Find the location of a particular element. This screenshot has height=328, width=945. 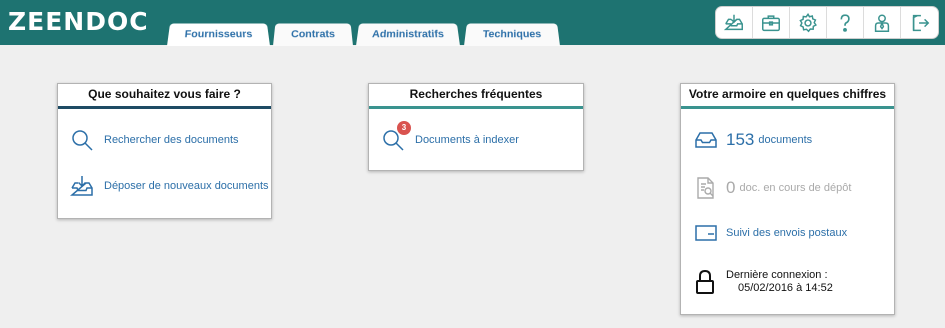

card-title: Votre armoire en quelques chiffres is located at coordinates (787, 94).